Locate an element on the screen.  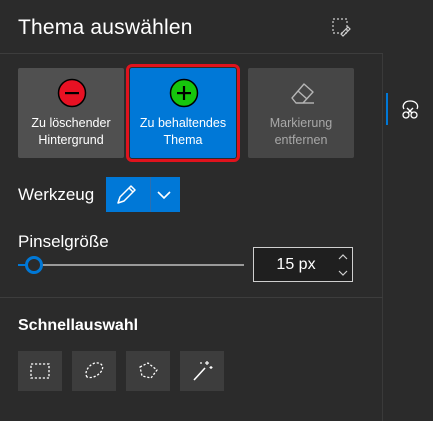
panel-header: Thema auswählen is located at coordinates (191, 27).